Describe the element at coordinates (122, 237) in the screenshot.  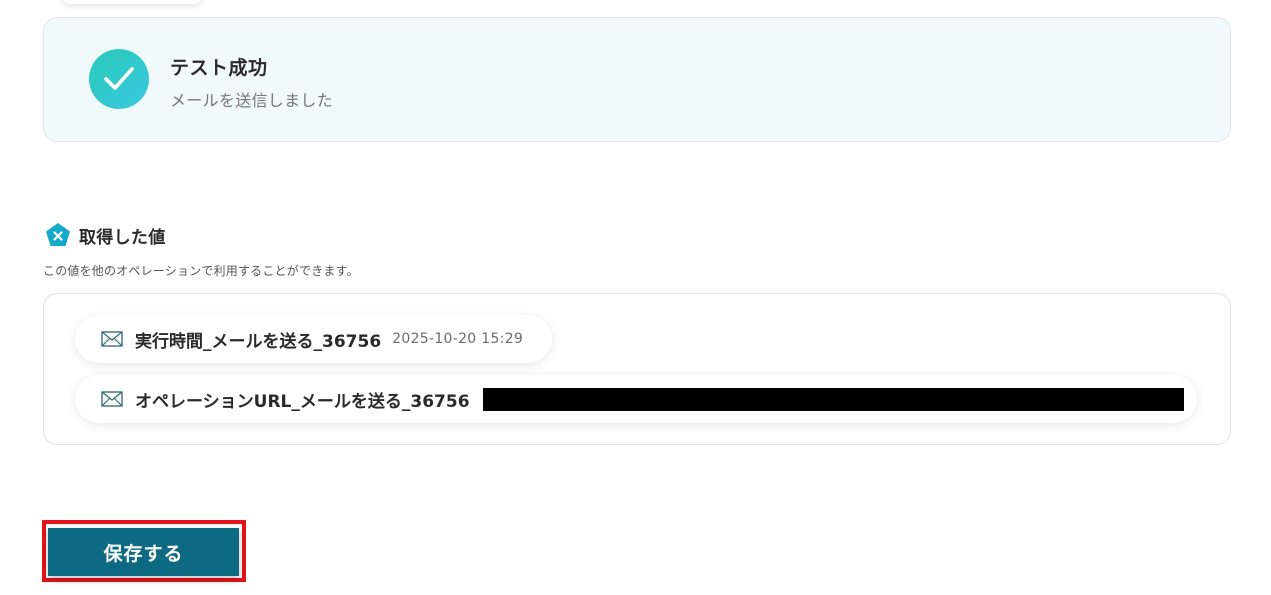
I see `retrieved-values-title: 取得した値` at that location.